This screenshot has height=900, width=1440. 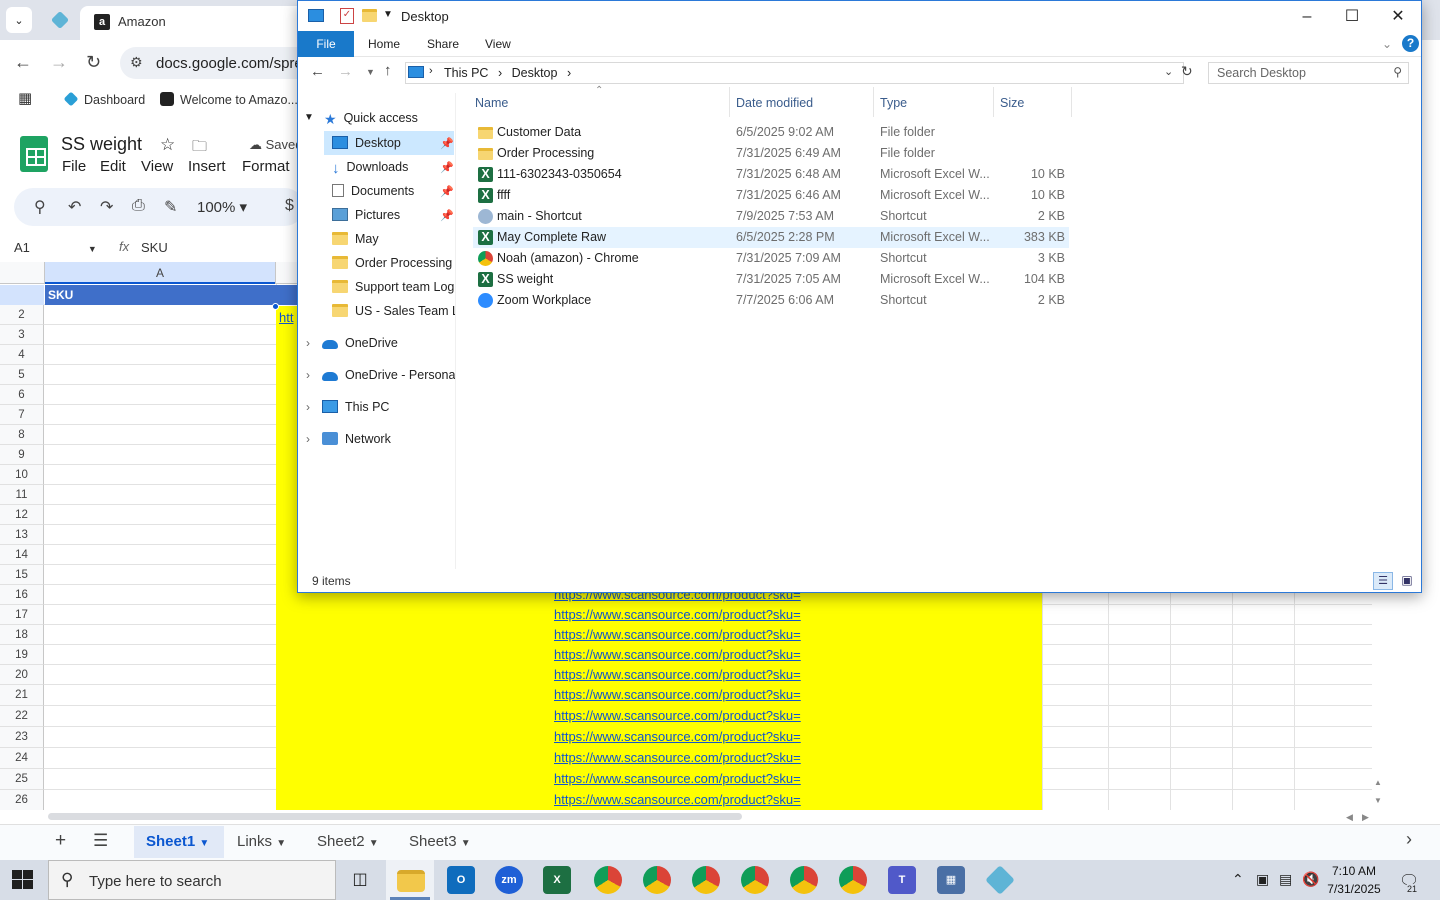 What do you see at coordinates (1354, 880) in the screenshot?
I see `taskbar-clock: 7:10 AM 7/31/2025` at bounding box center [1354, 880].